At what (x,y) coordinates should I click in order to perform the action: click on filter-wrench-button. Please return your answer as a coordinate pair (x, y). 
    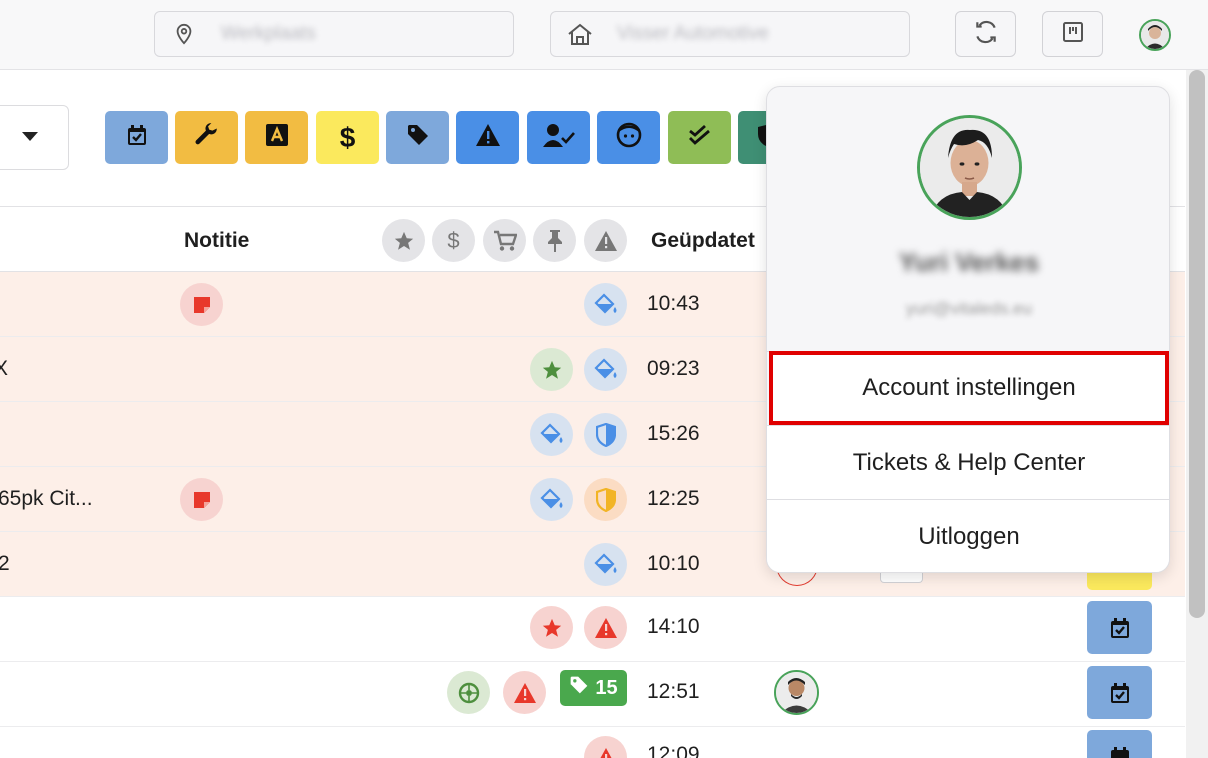
    Looking at the image, I should click on (206, 137).